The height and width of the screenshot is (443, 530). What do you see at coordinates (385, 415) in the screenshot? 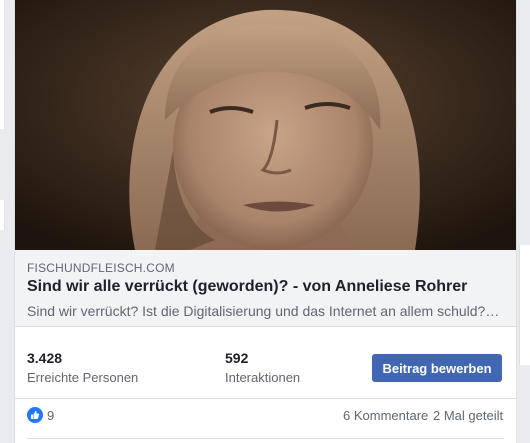
I see `comments-count: 6 Kommentare` at bounding box center [385, 415].